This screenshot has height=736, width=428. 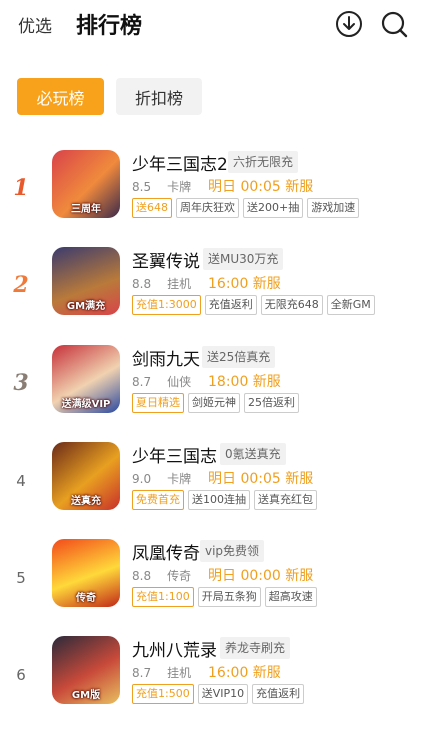 What do you see at coordinates (21, 285) in the screenshot?
I see `rank-number: 2` at bounding box center [21, 285].